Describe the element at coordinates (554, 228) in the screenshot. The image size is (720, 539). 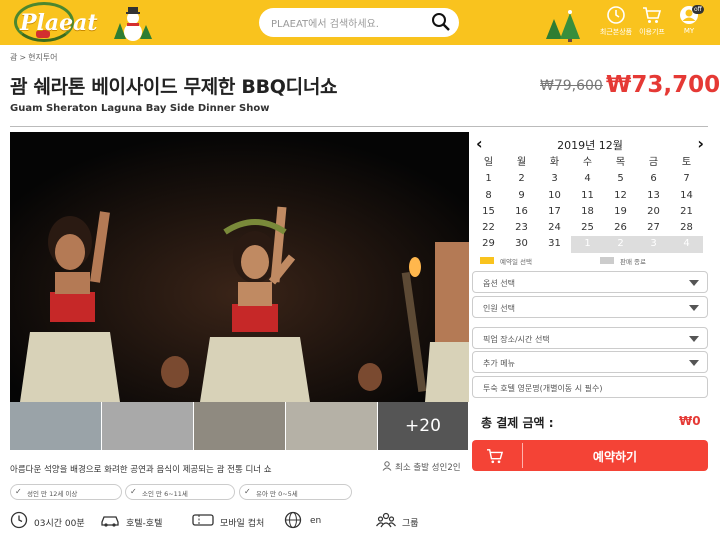
I see `calendar-day: 24` at that location.